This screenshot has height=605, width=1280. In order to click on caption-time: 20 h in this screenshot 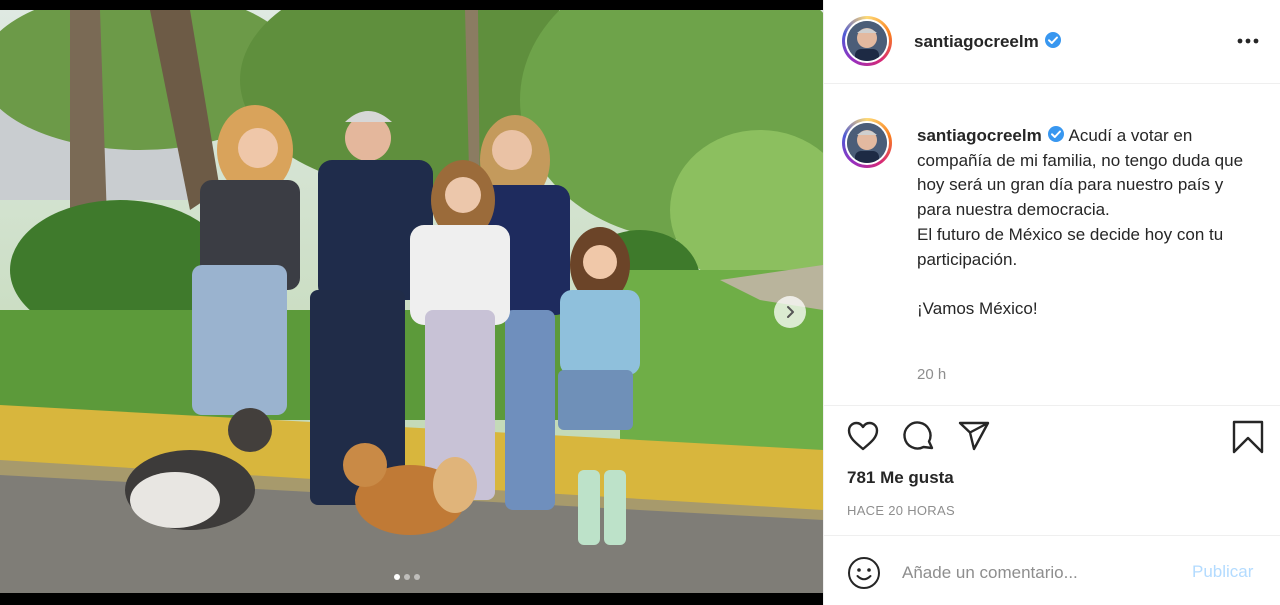, I will do `click(931, 374)`.